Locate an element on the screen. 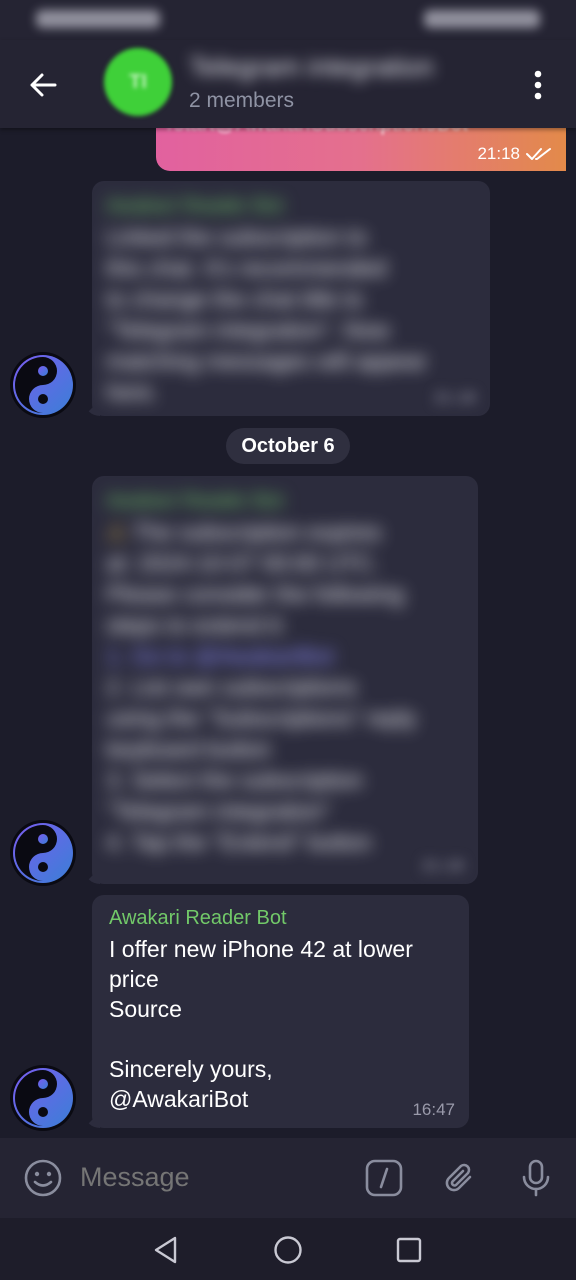  back-button is located at coordinates (43, 85).